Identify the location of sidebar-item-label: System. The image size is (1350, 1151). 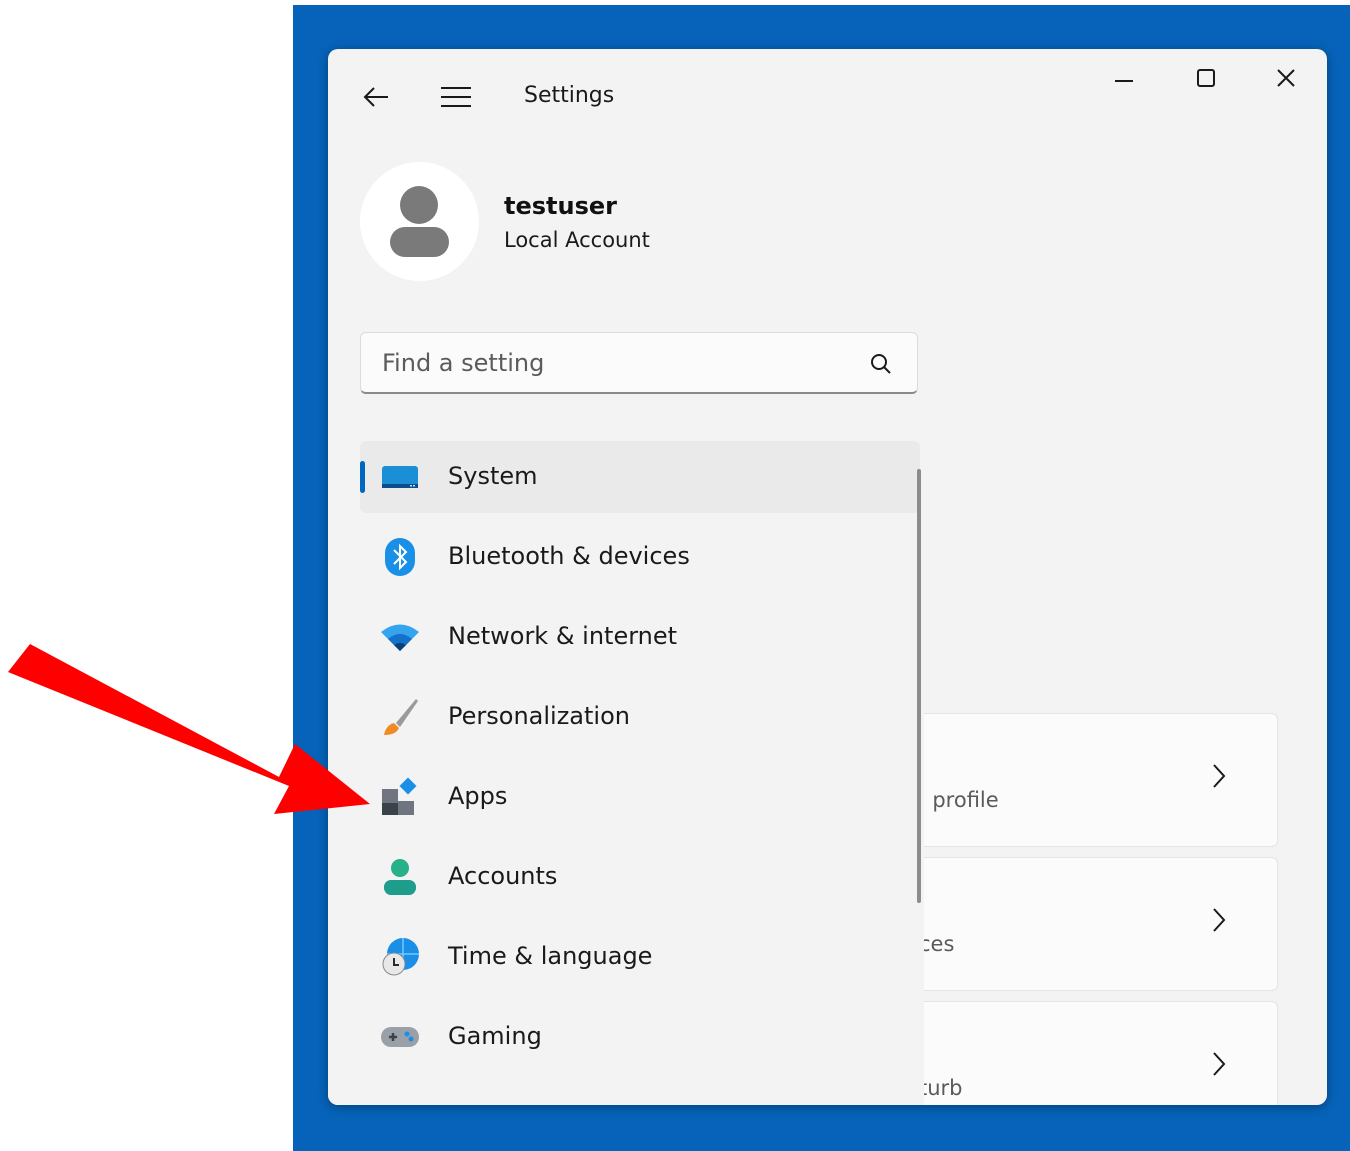
(493, 476).